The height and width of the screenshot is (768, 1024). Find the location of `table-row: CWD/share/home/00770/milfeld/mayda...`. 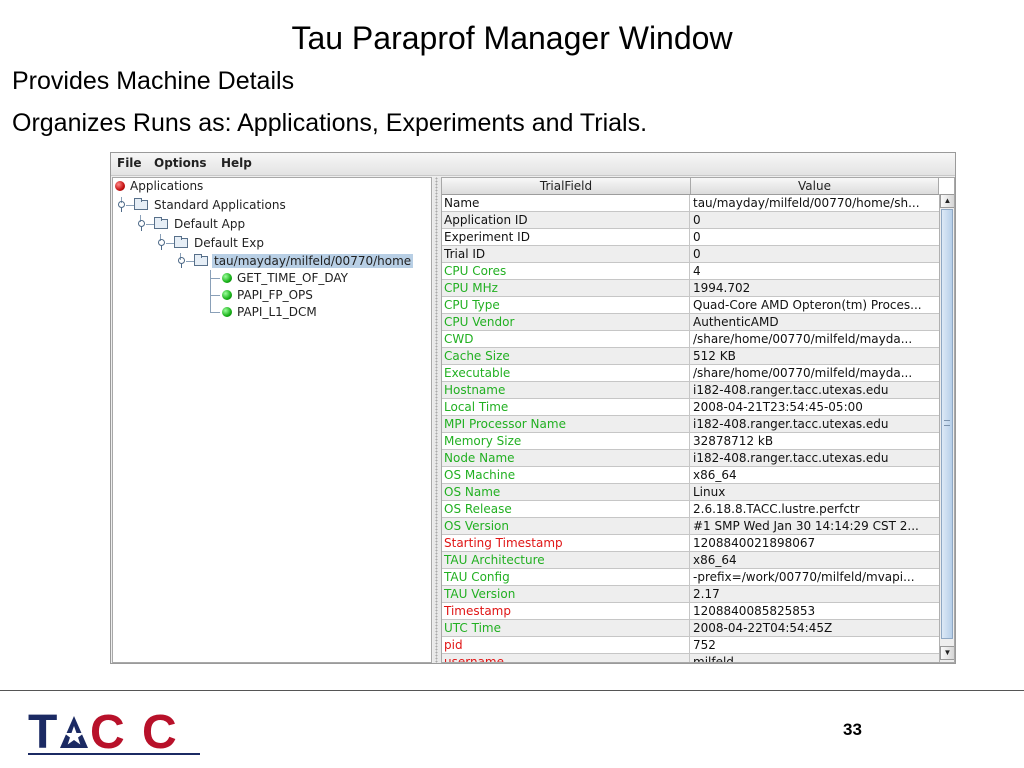

table-row: CWD/share/home/00770/milfeld/mayda... is located at coordinates (690, 339).